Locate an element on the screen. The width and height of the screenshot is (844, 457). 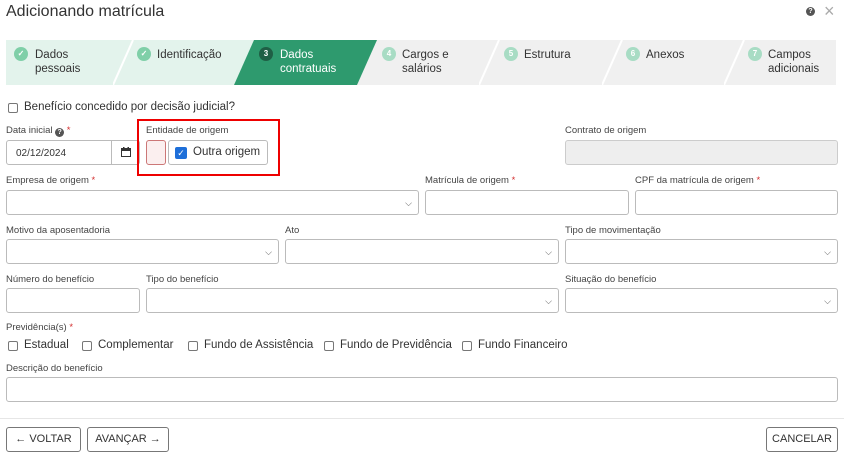
tipo-movimentacao-select: ⌵ is located at coordinates (701, 251).